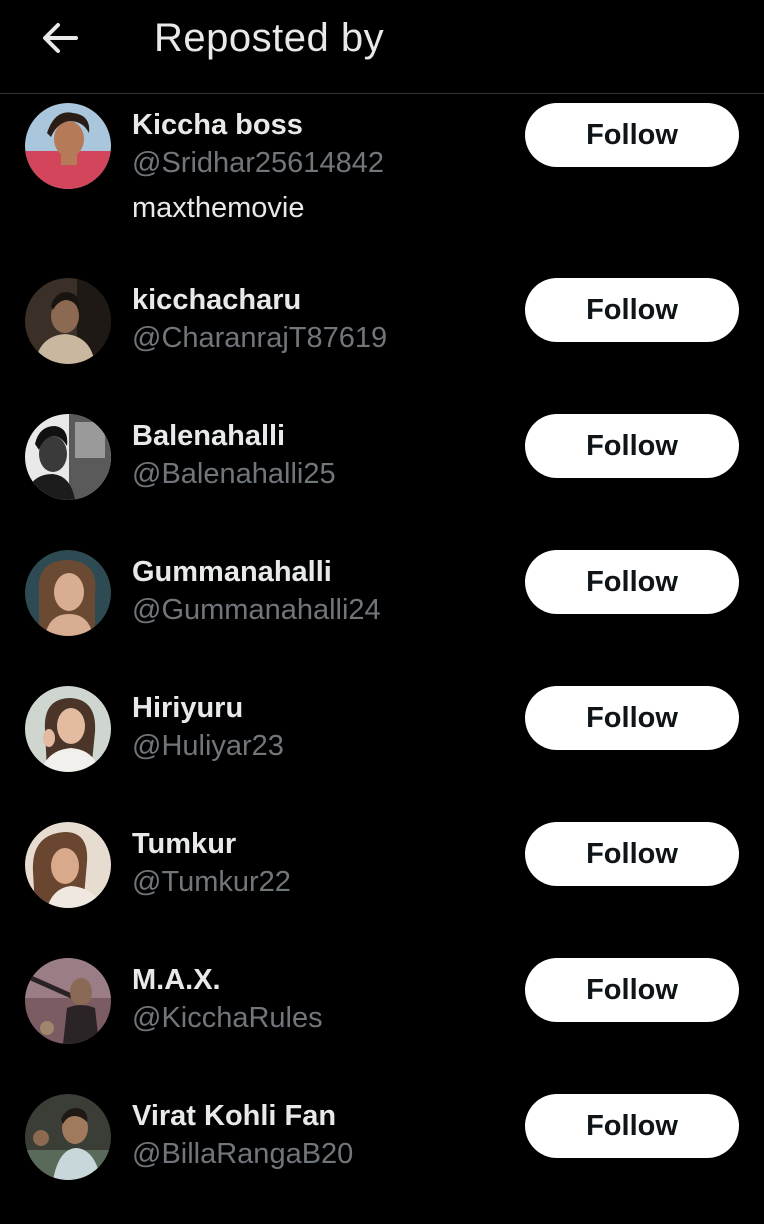 This screenshot has height=1224, width=764. Describe the element at coordinates (208, 436) in the screenshot. I see `user-display-name: Balenahalli` at that location.